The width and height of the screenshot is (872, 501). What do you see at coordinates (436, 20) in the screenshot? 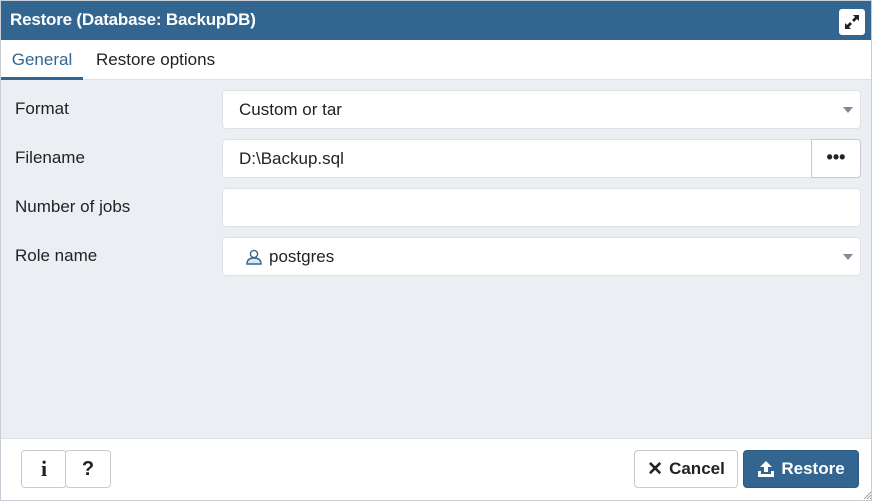
I see `title-bar: Restore (Database: BackupDB)` at bounding box center [436, 20].